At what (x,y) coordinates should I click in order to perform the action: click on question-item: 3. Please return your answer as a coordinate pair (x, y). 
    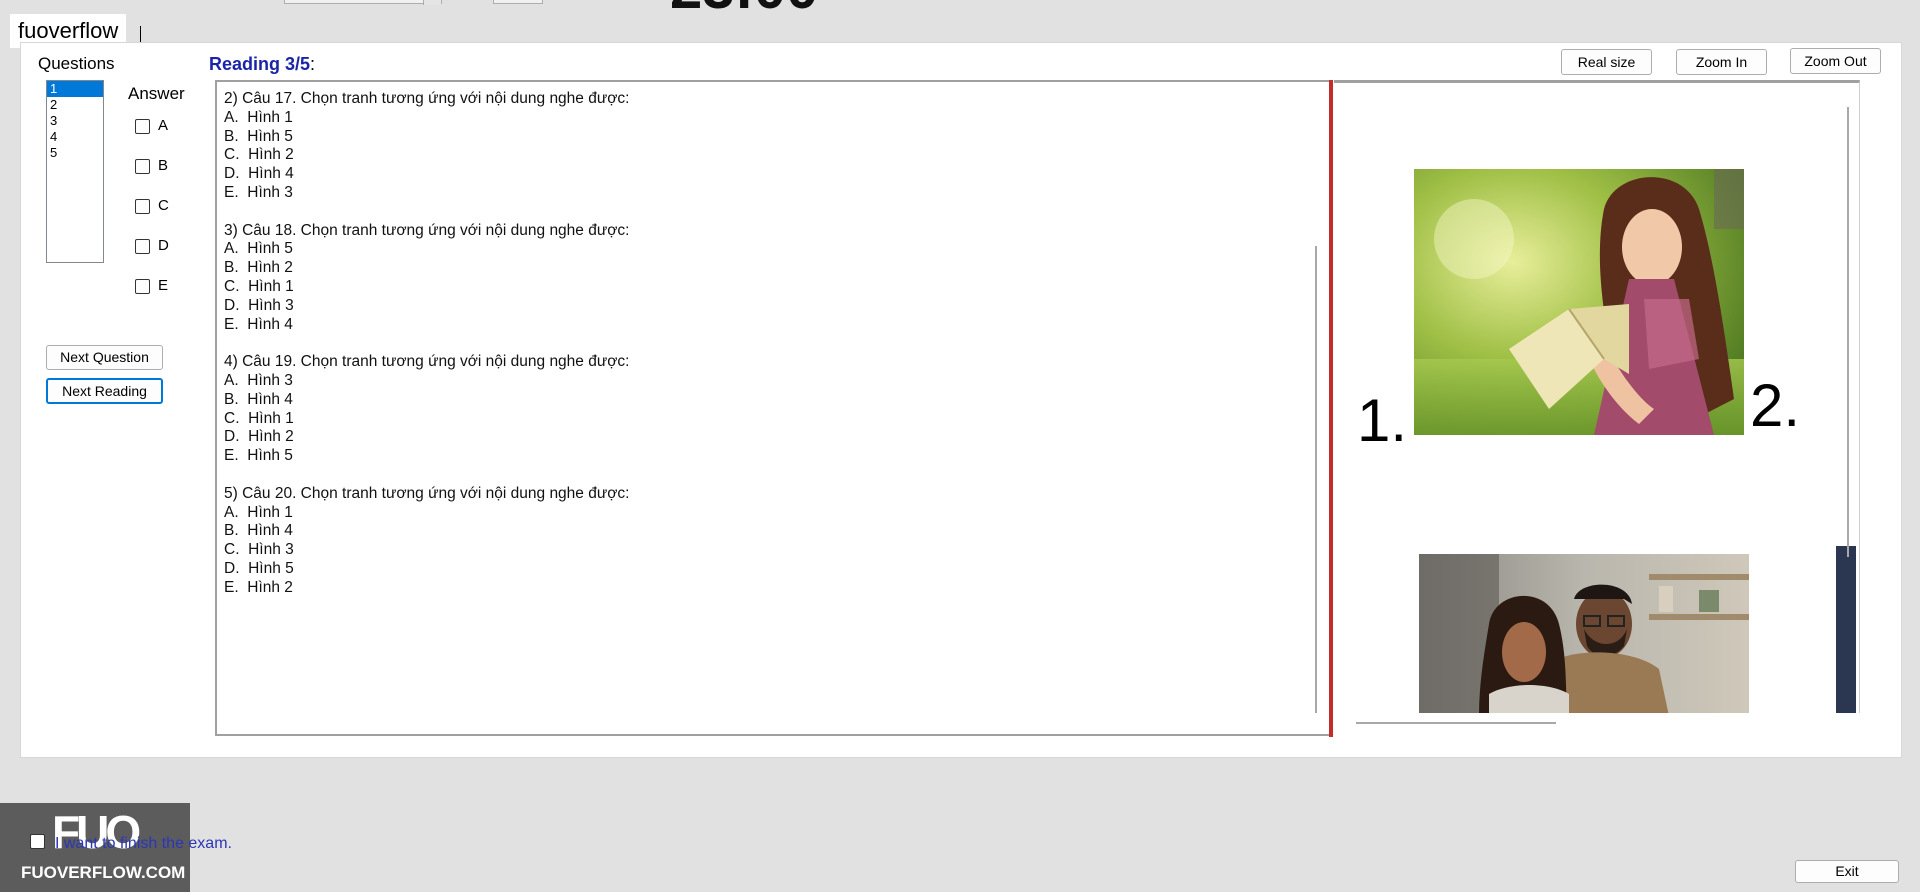
    Looking at the image, I should click on (75, 121).